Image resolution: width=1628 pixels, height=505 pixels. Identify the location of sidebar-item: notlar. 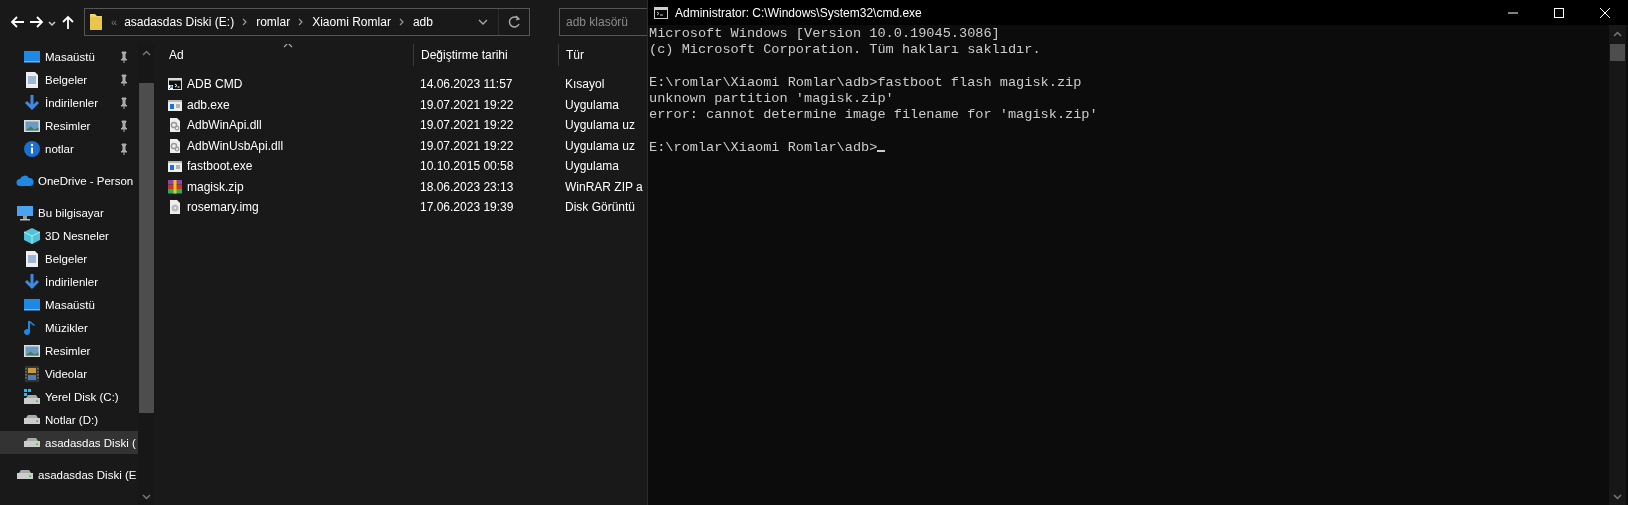
(69, 148).